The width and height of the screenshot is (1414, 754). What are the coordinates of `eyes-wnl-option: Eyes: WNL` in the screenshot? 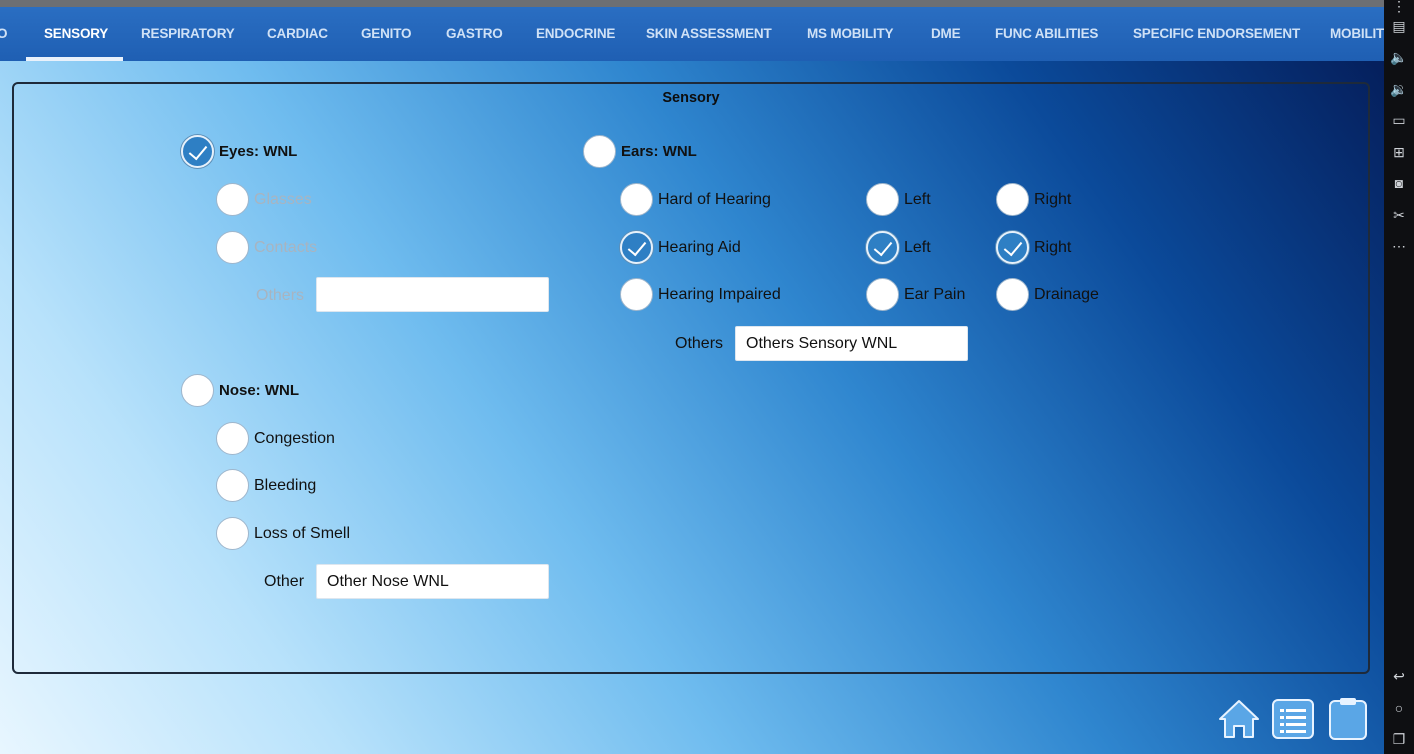 It's located at (239, 151).